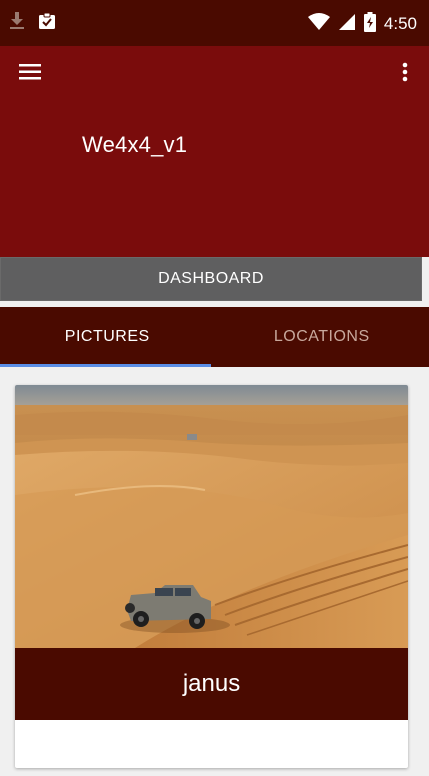  Describe the element at coordinates (369, 24) in the screenshot. I see `battery-charging-icon` at that location.